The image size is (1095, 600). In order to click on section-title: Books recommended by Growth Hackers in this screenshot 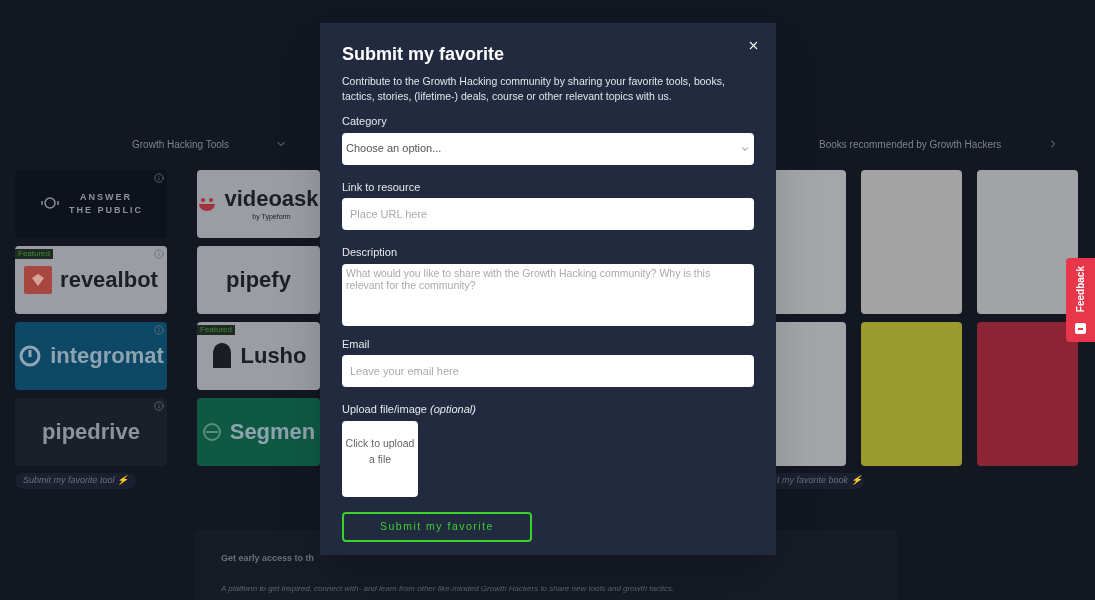, I will do `click(910, 144)`.